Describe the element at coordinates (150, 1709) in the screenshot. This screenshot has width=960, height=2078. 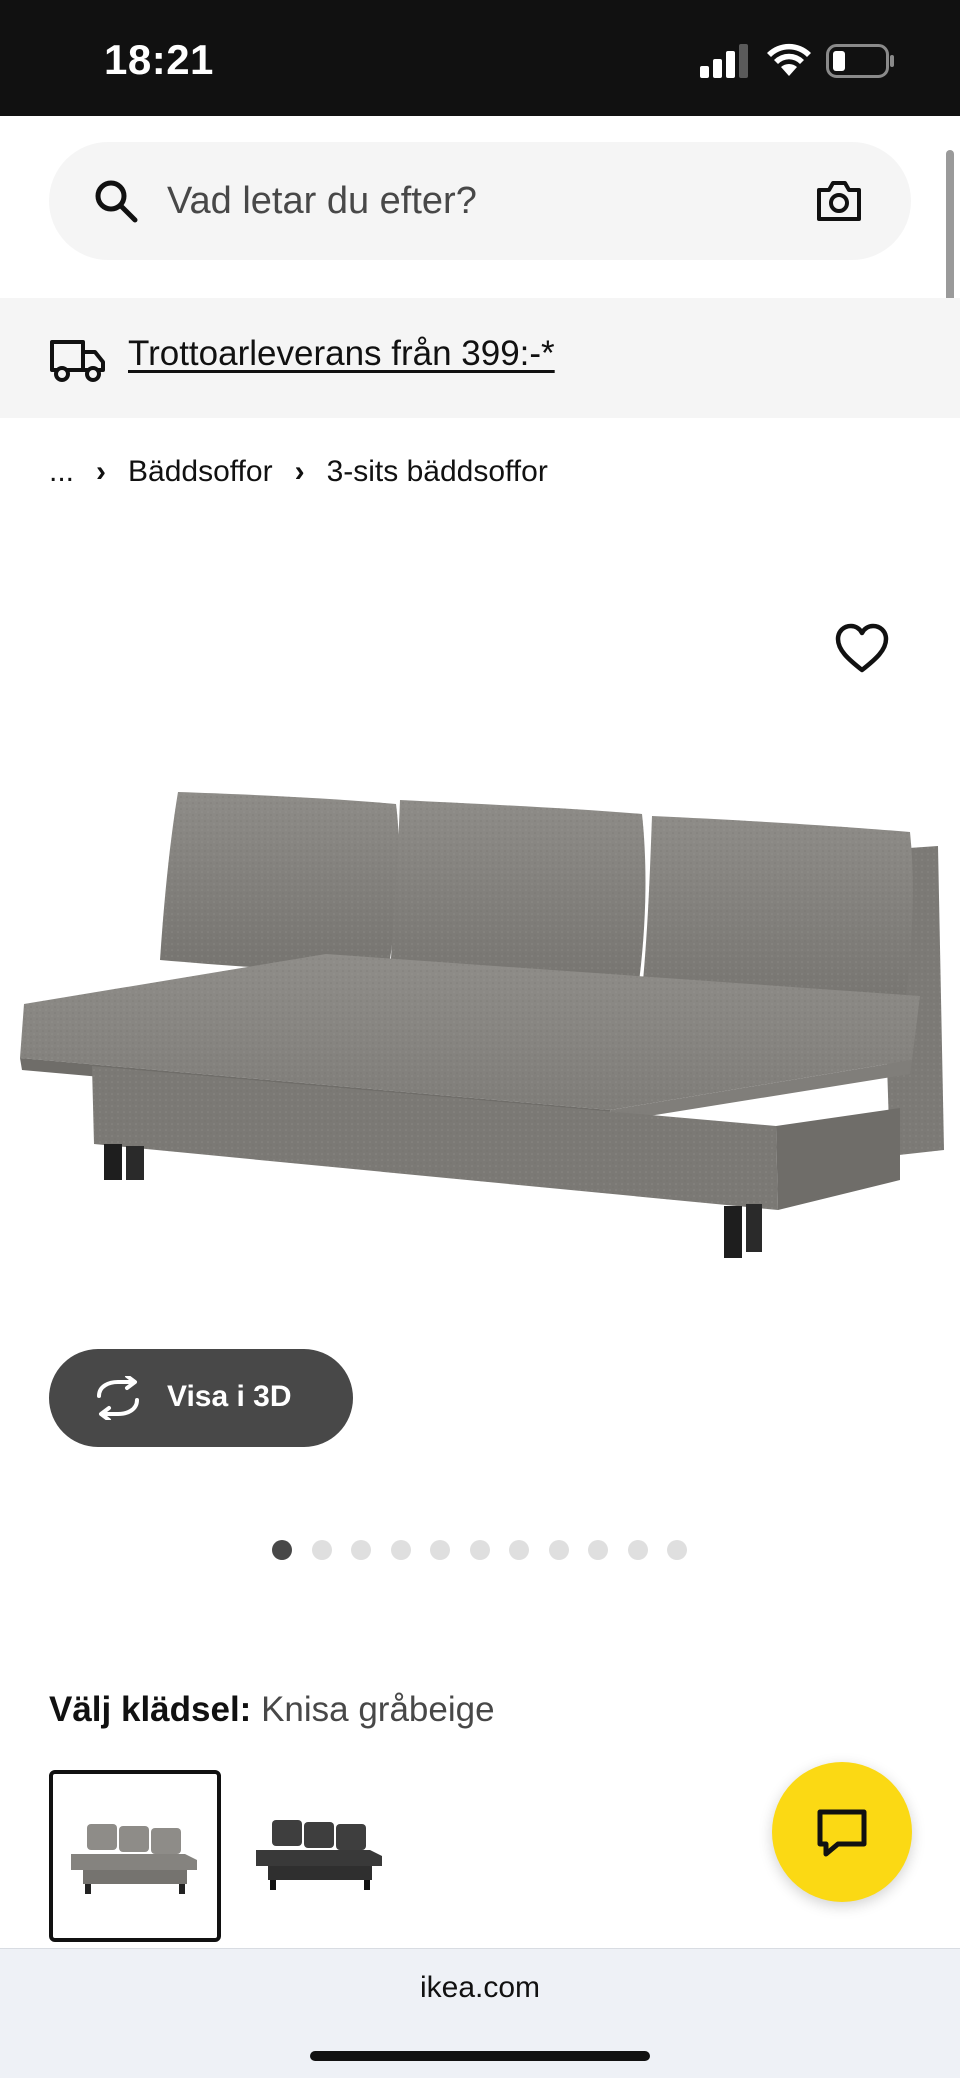
I see `variant-label: Välj klädsel:` at that location.